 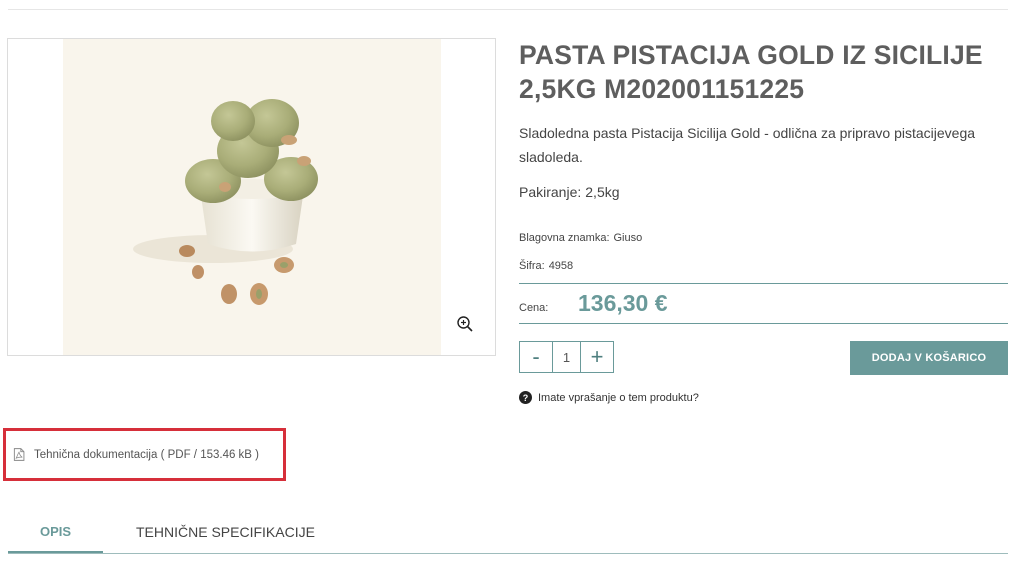 I want to click on quantity-stepper: - +, so click(x=566, y=357).